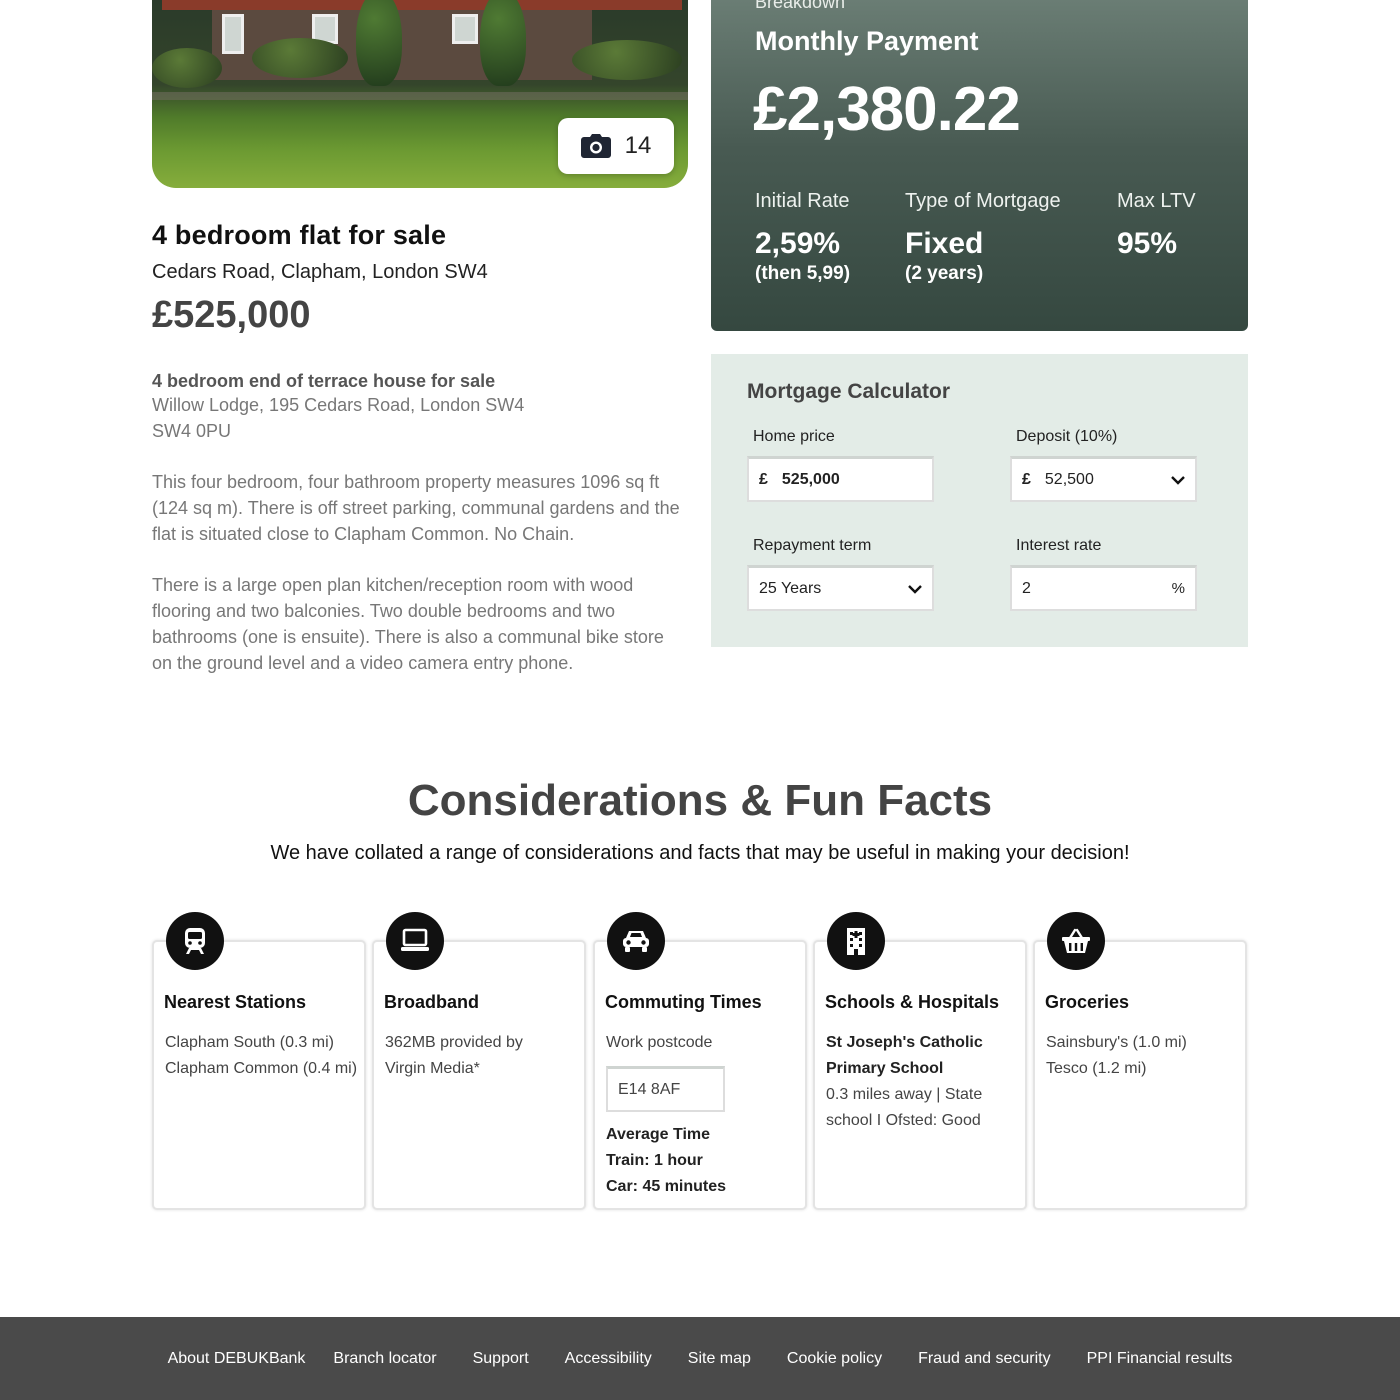 The image size is (1400, 1400). Describe the element at coordinates (1076, 941) in the screenshot. I see `basket-icon` at that location.